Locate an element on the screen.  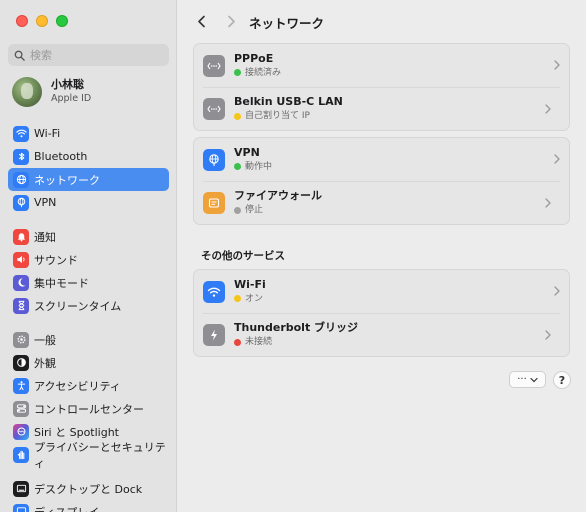
sidebar-item-label: ネットワーク is located at coordinates (67, 180).